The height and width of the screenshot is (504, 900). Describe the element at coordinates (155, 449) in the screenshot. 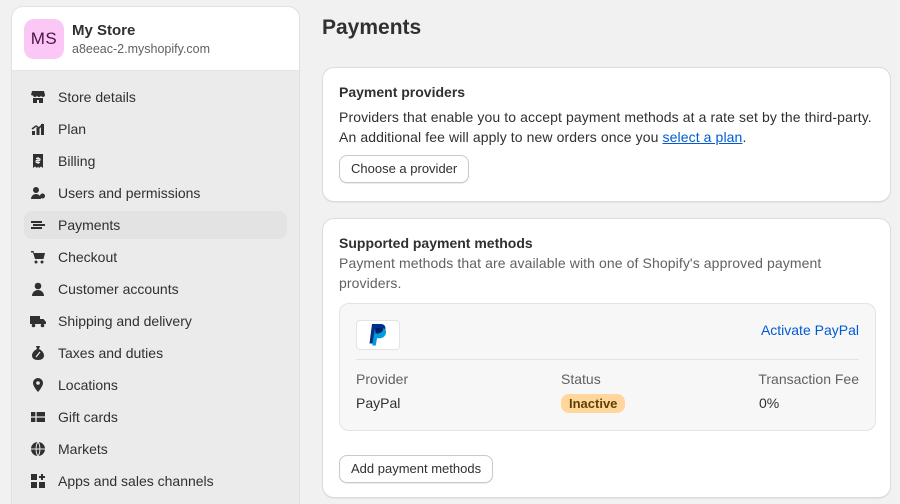

I see `nav-item-markets: Markets` at that location.